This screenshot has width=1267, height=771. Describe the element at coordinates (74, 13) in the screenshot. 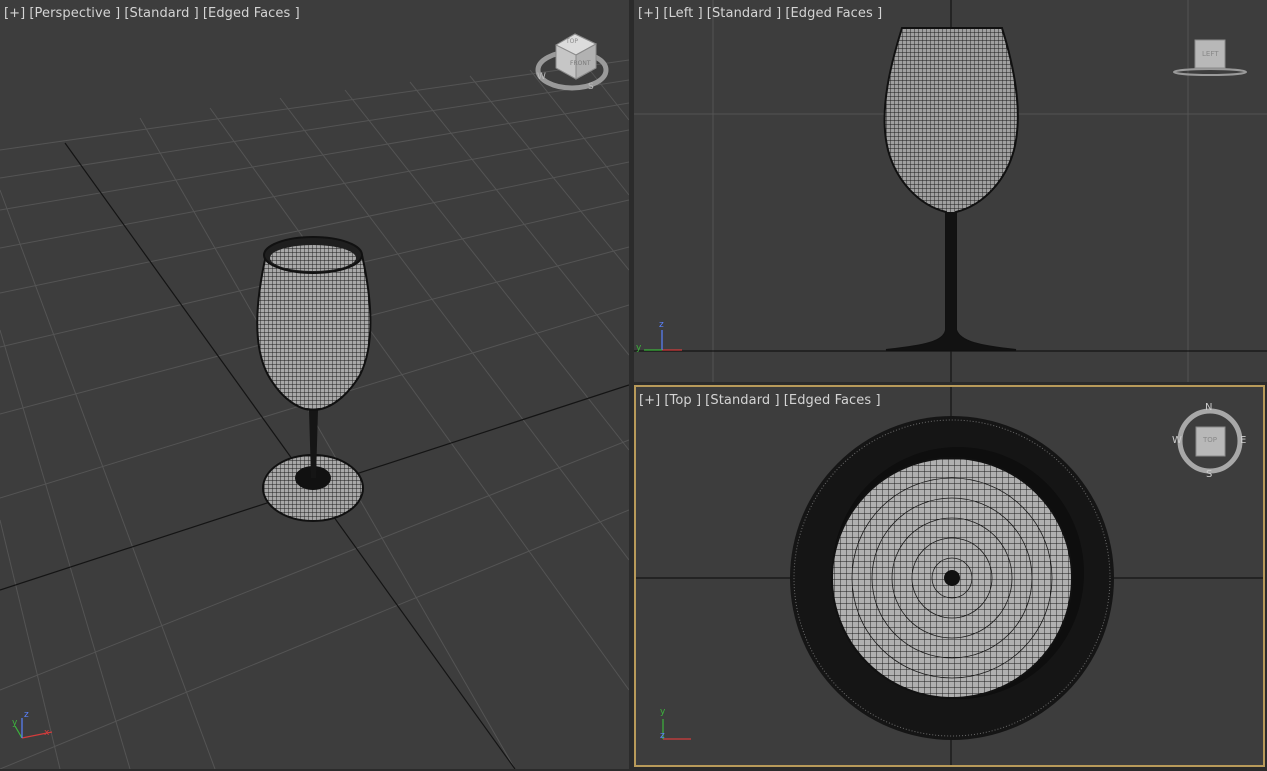

I see `viewport-menu-view: [Perspective ]` at that location.